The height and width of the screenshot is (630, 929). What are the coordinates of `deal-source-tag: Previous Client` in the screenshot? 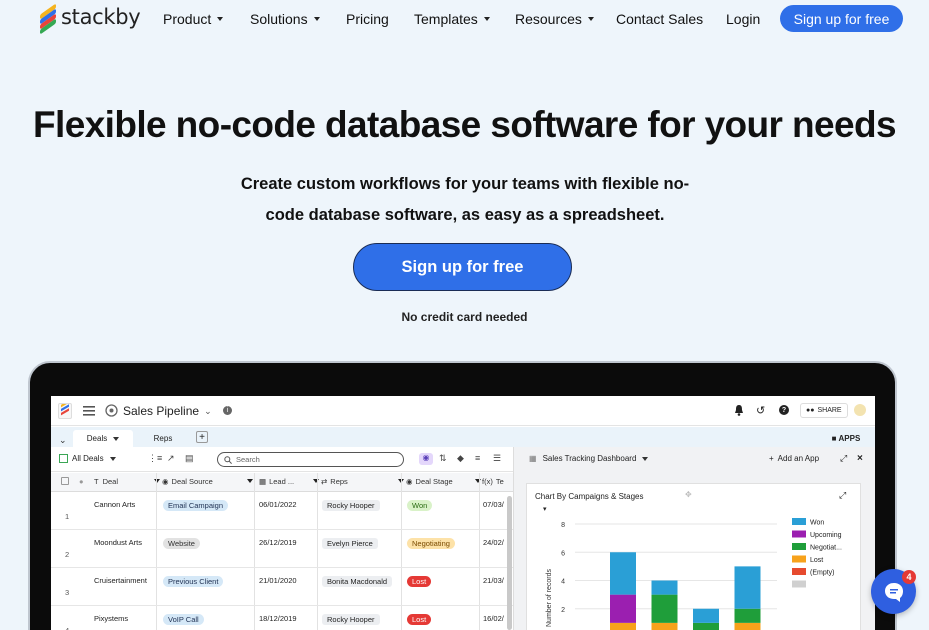 It's located at (193, 581).